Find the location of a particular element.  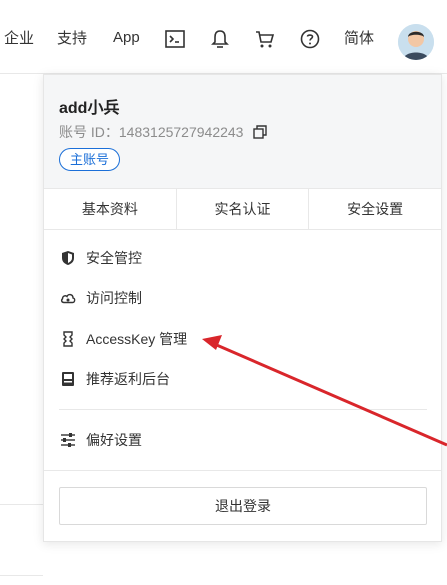

account-type-badge: 主账号 is located at coordinates (90, 159).